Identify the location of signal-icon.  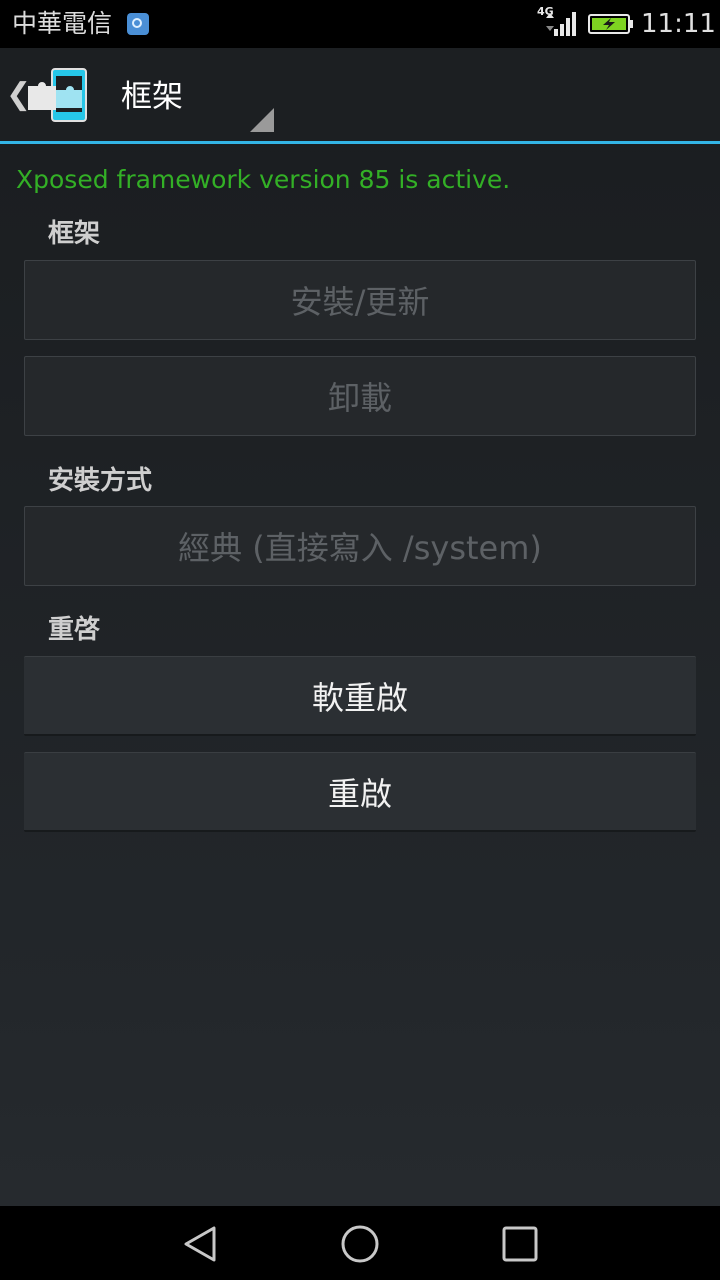
(561, 24).